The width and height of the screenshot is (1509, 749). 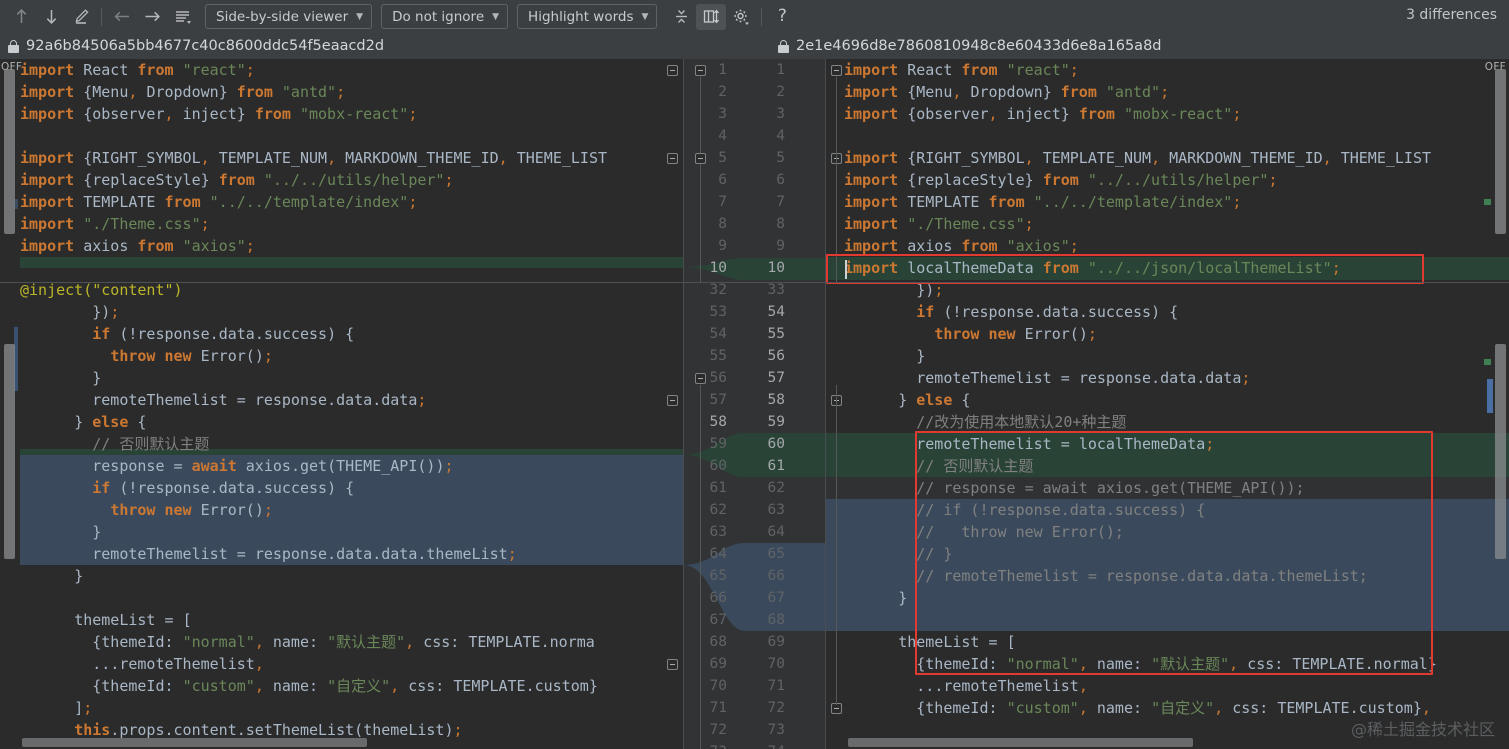 What do you see at coordinates (741, 17) in the screenshot?
I see `settings-icon` at bounding box center [741, 17].